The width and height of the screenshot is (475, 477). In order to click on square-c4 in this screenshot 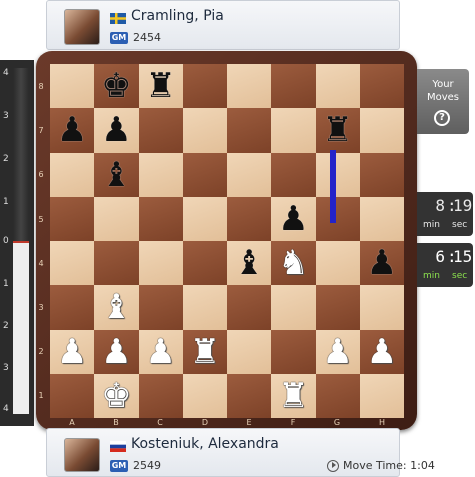, I will do `click(160, 263)`.